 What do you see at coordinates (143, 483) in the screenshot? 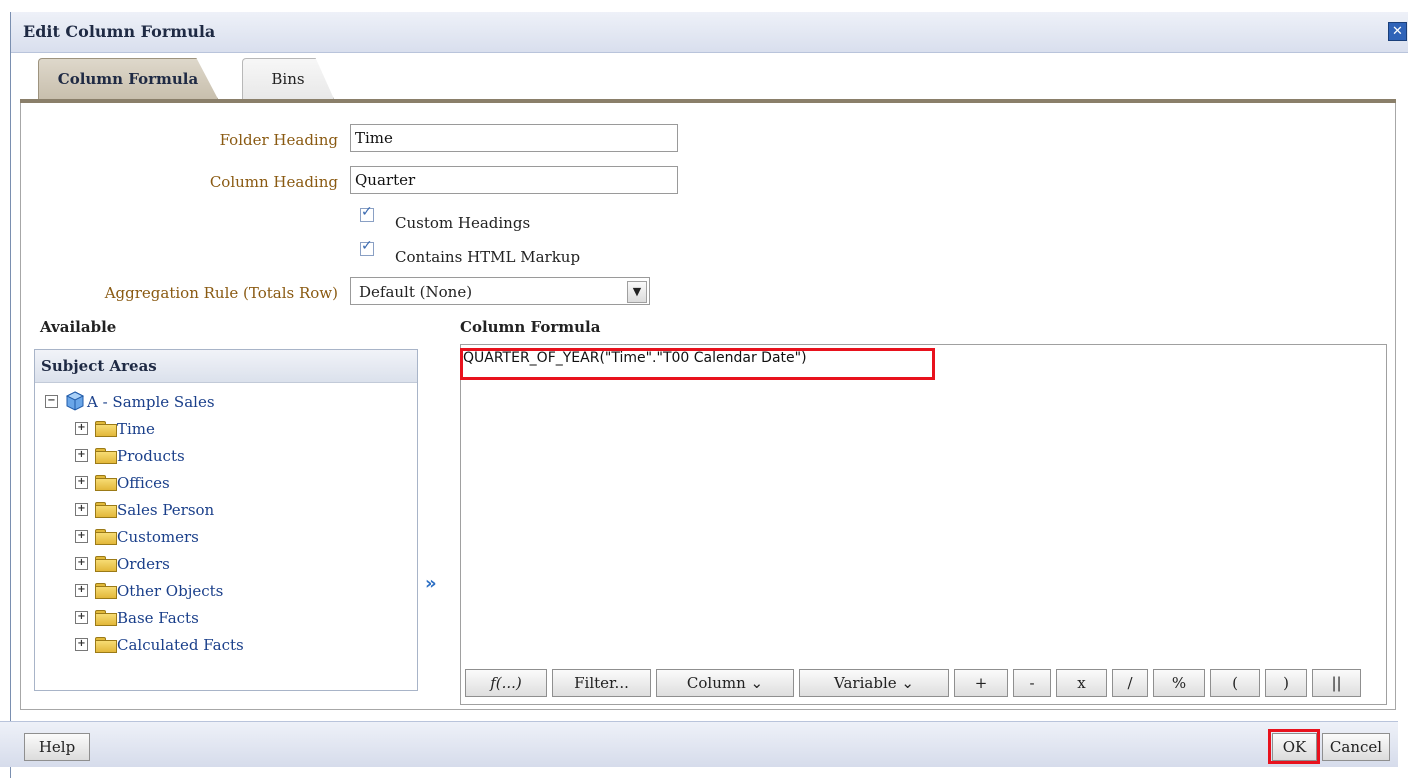
I see `tree-folder-label: Offices` at bounding box center [143, 483].